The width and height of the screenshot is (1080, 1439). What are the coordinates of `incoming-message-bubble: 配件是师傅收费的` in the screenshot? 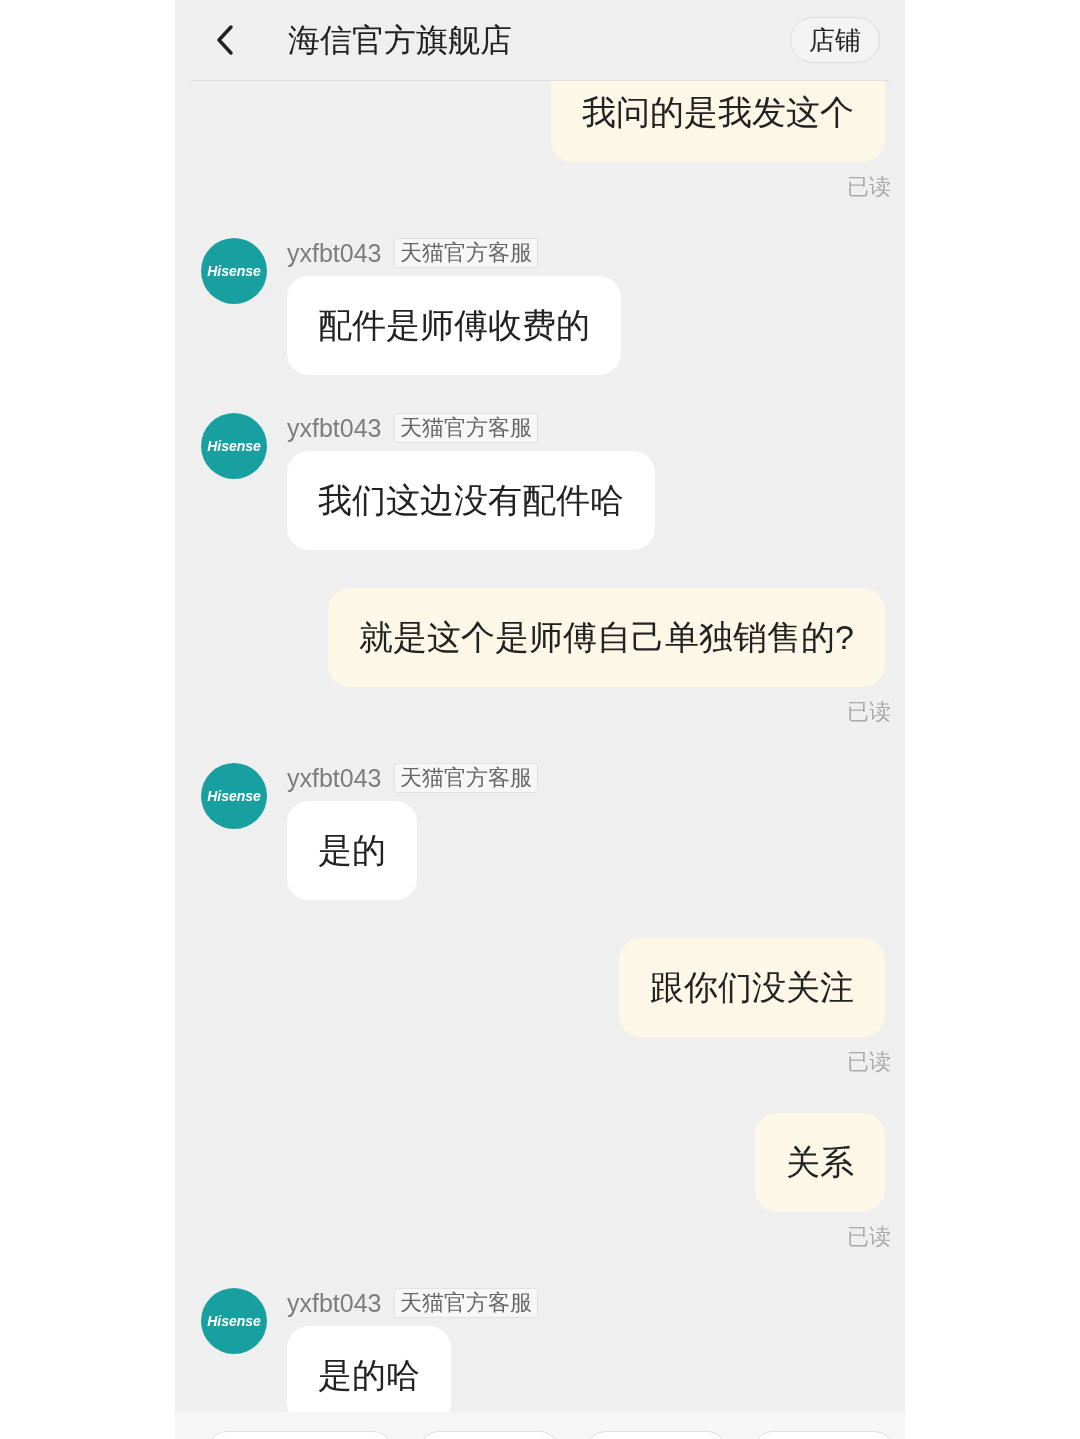 It's located at (454, 325).